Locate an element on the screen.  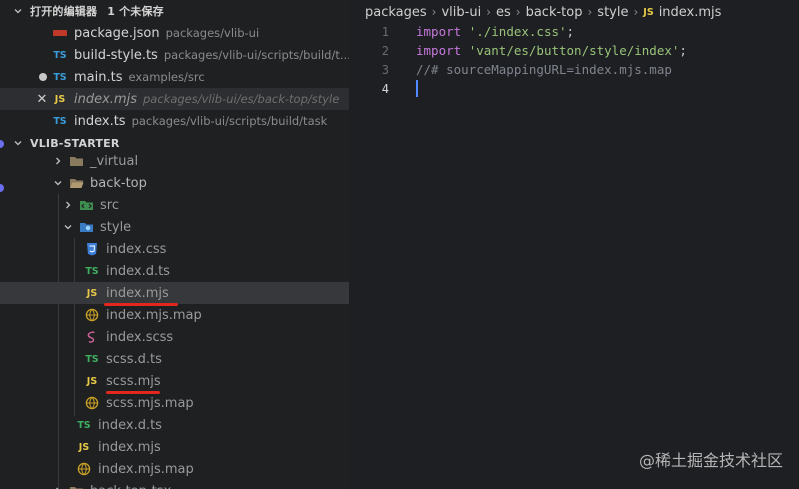
code-line-current: 4 is located at coordinates (574, 88).